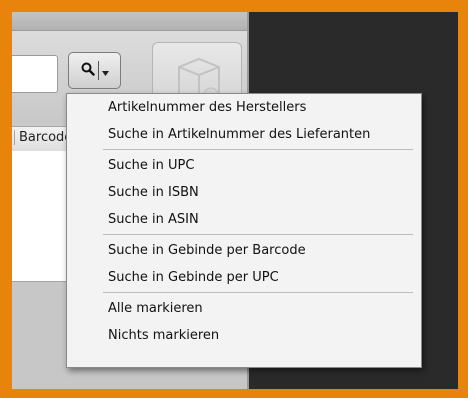 The width and height of the screenshot is (468, 398). What do you see at coordinates (244, 335) in the screenshot?
I see `menu-item-select-none: Nichts markieren` at bounding box center [244, 335].